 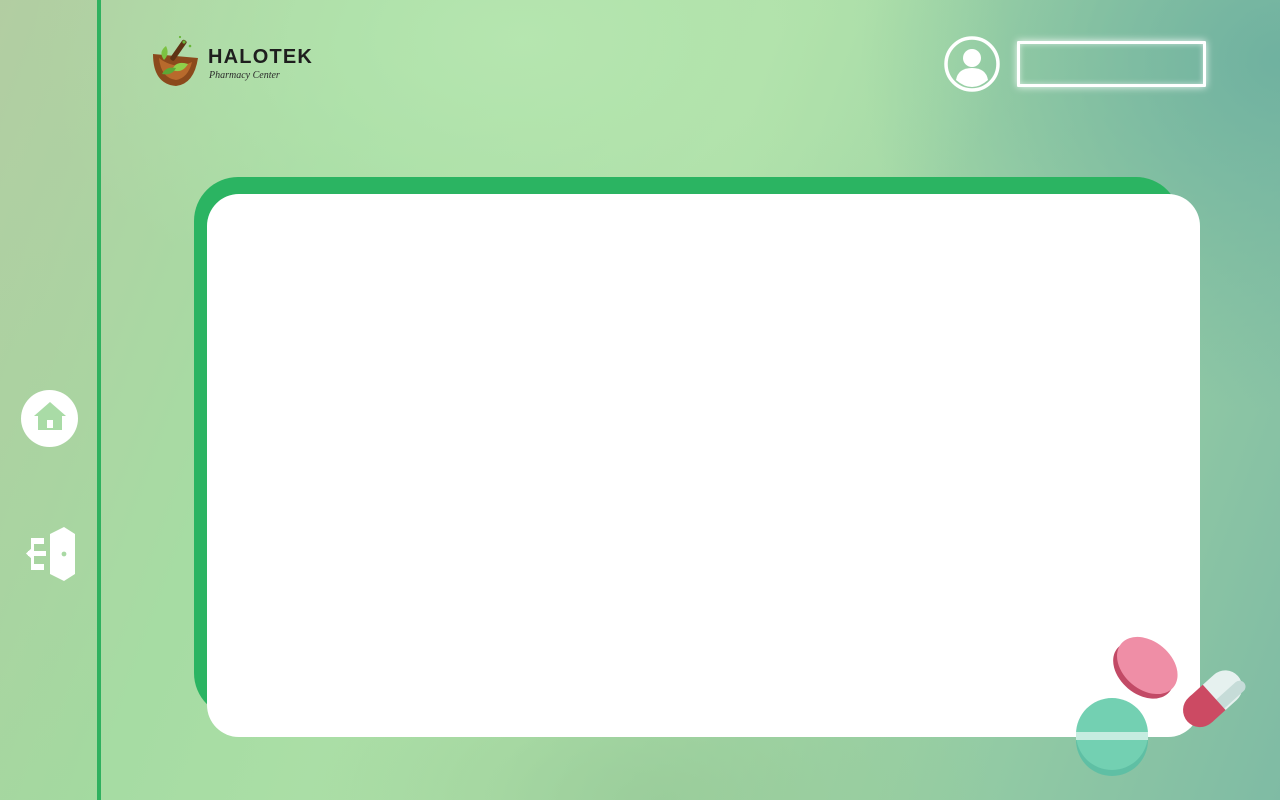 I want to click on logout-icon, so click(x=50, y=554).